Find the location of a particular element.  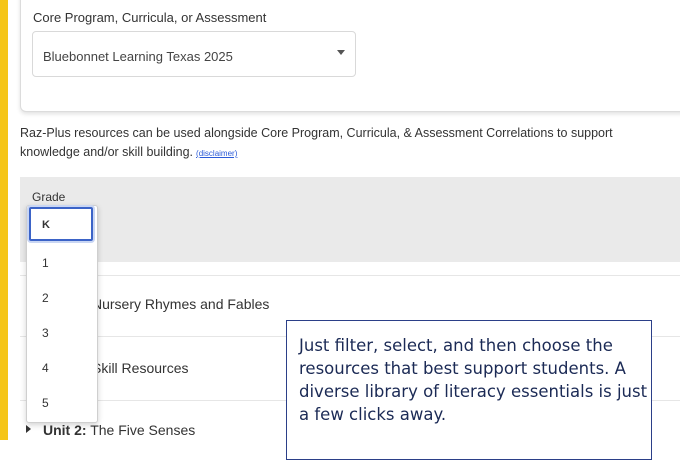

disclaimer-link: (disclaimer) is located at coordinates (216, 153).